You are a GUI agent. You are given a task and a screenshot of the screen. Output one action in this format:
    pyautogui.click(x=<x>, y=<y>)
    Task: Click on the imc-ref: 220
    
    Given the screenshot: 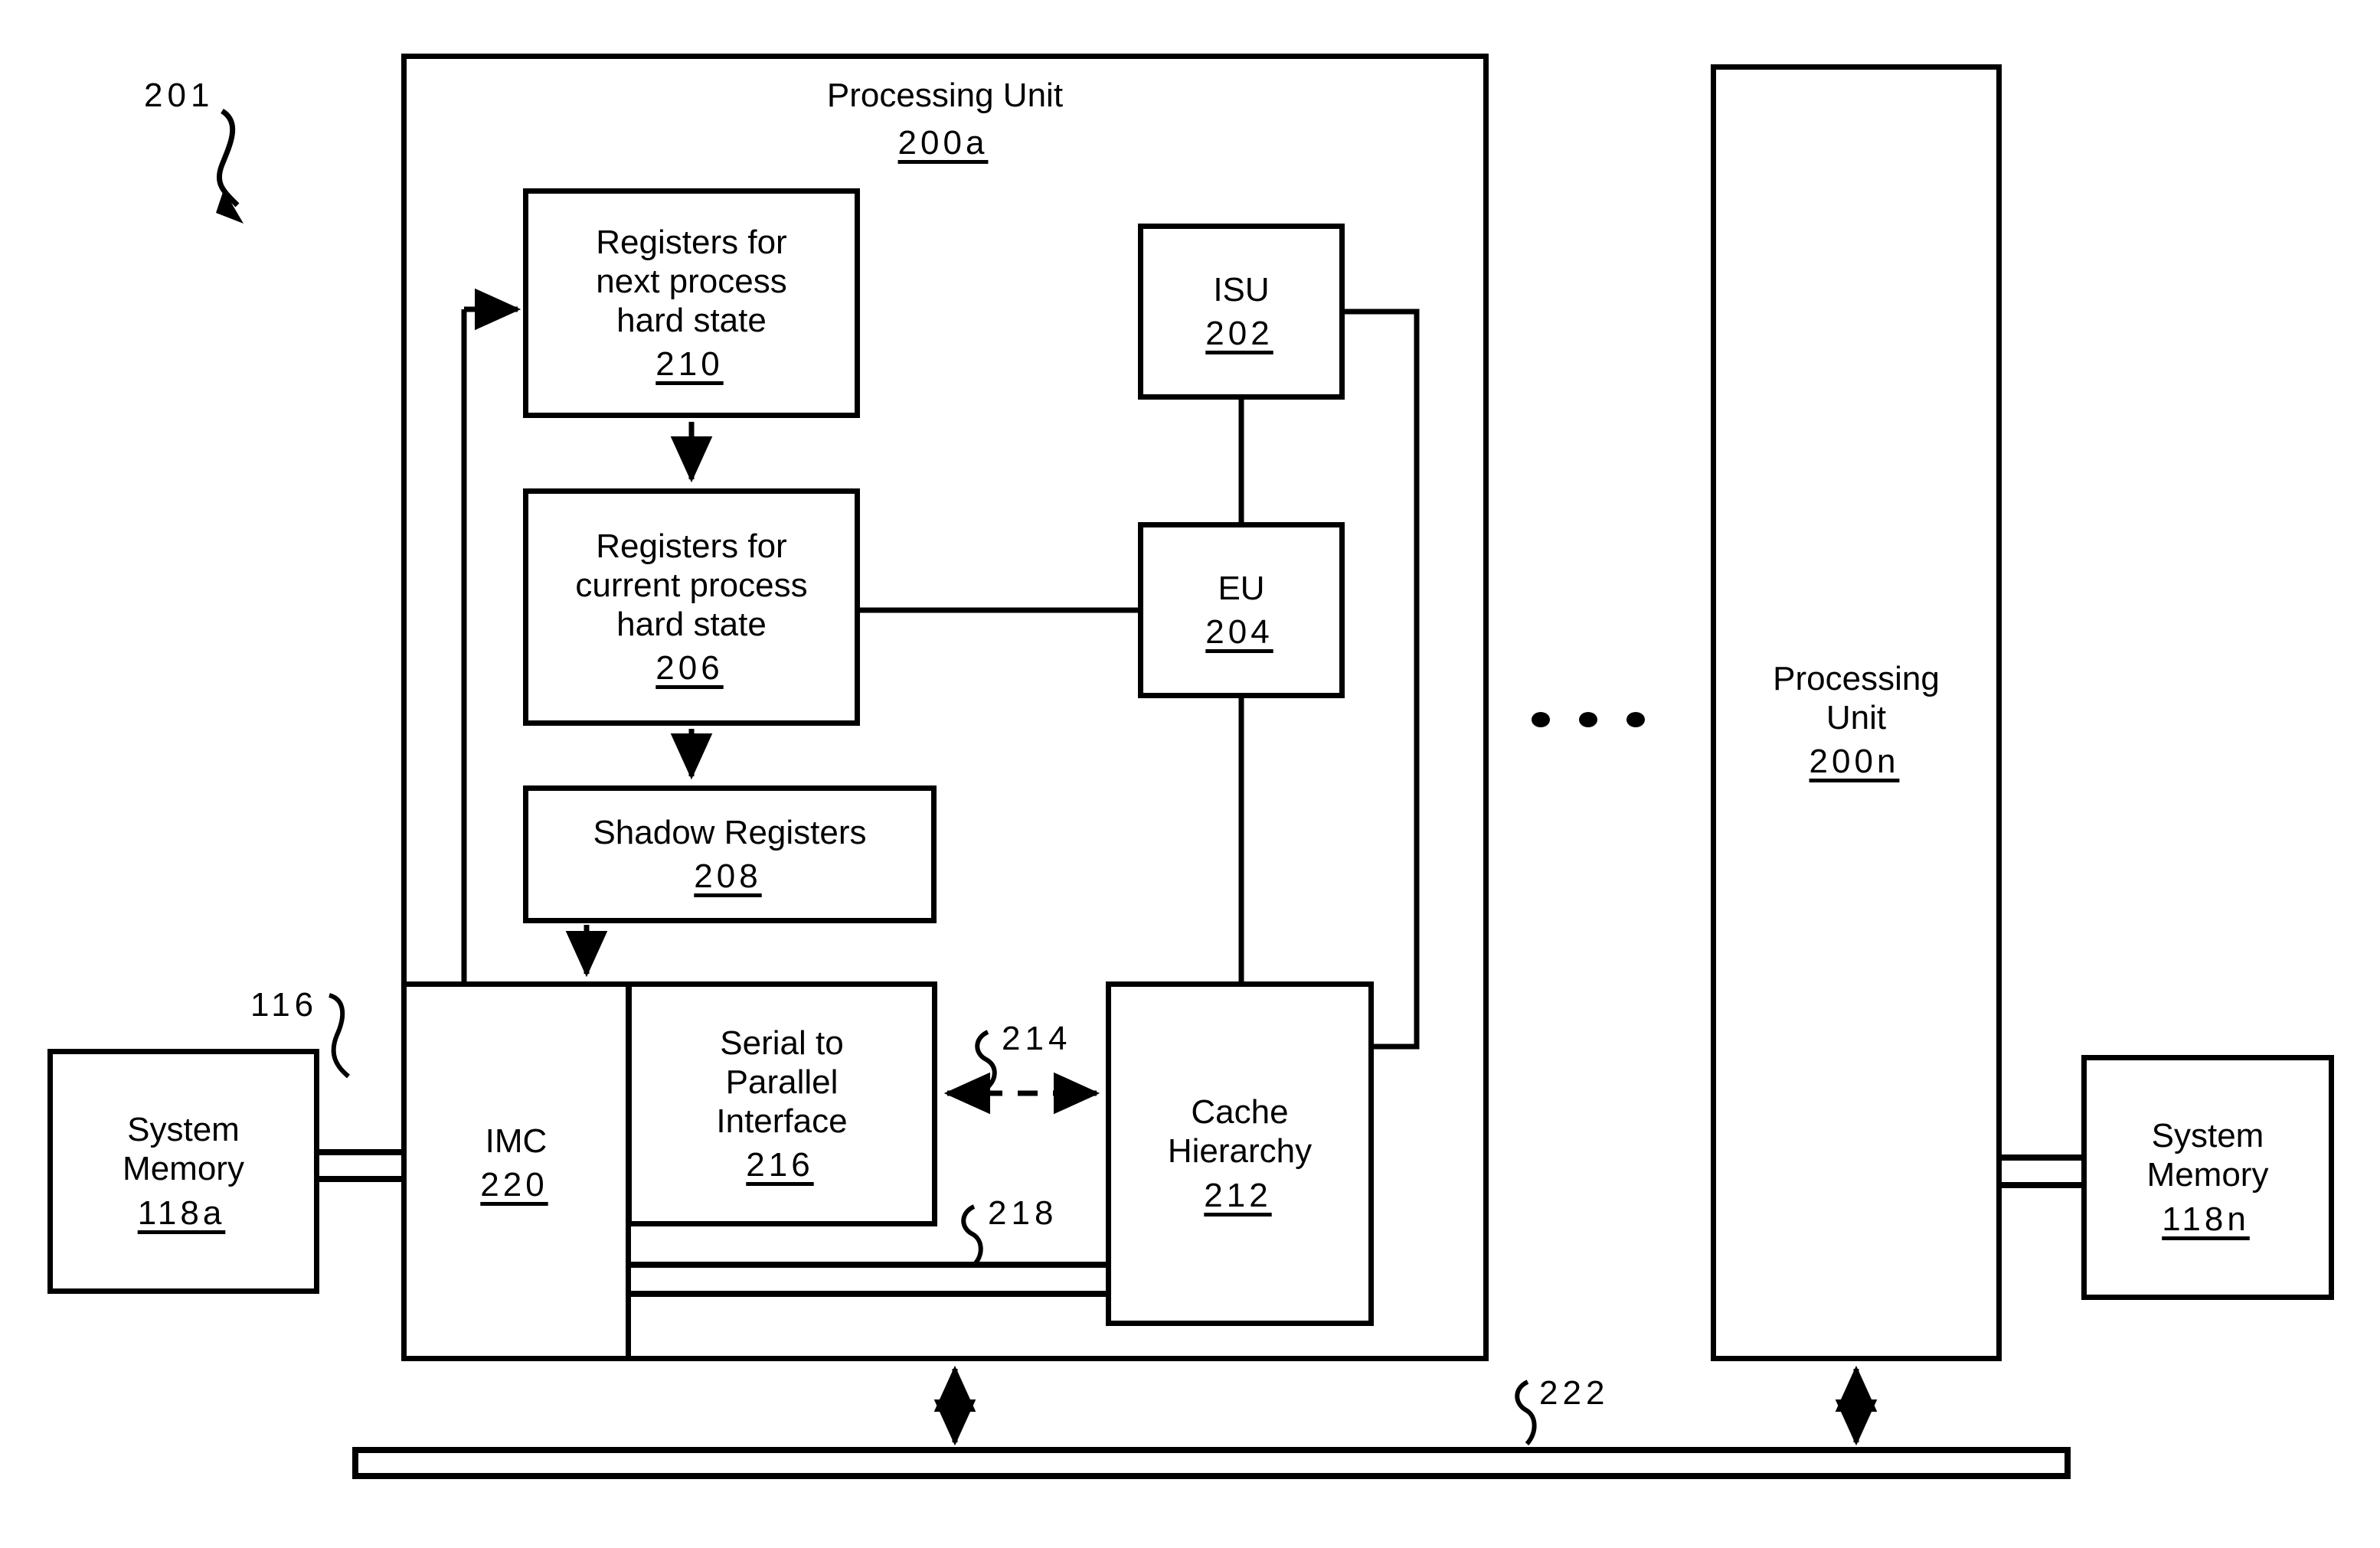 What is the action you would take?
    pyautogui.click(x=514, y=1185)
    